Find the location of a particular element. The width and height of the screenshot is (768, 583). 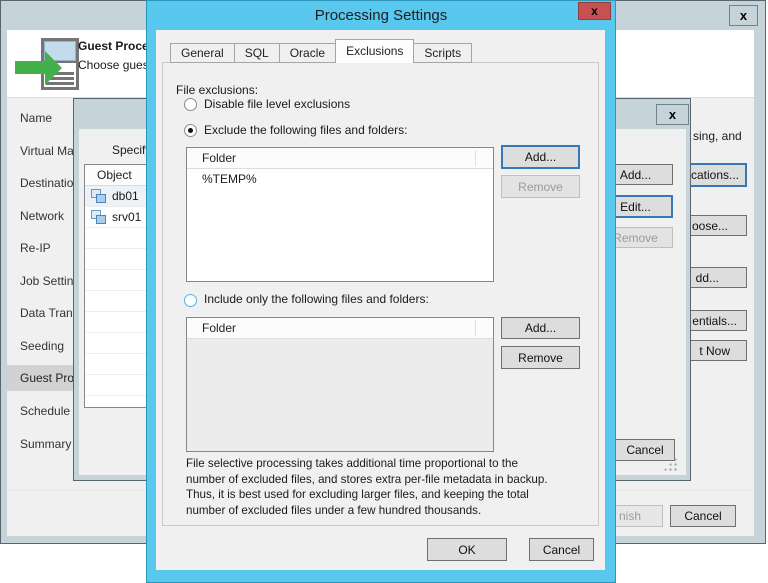

dialog-close-button: x is located at coordinates (672, 114).